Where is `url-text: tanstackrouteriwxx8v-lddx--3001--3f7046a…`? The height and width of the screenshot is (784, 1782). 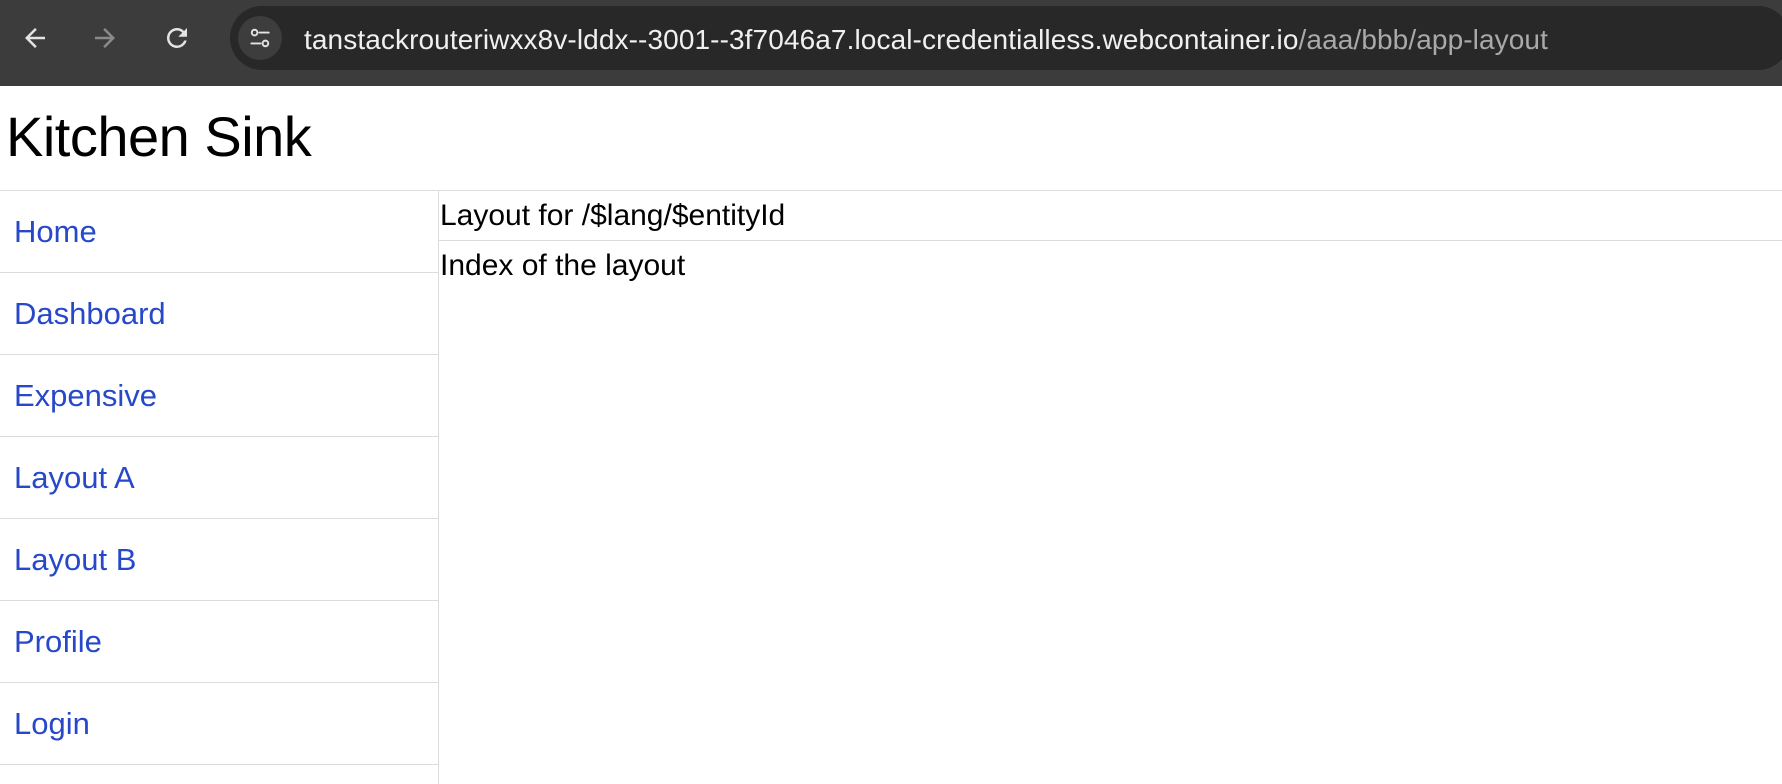
url-text: tanstackrouteriwxx8v-lddx--3001--3f7046a… is located at coordinates (926, 40).